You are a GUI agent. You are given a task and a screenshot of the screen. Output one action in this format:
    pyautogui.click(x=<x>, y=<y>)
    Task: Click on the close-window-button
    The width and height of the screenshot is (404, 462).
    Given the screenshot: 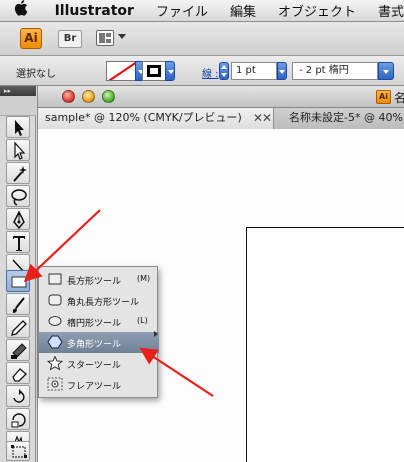 What is the action you would take?
    pyautogui.click(x=68, y=96)
    